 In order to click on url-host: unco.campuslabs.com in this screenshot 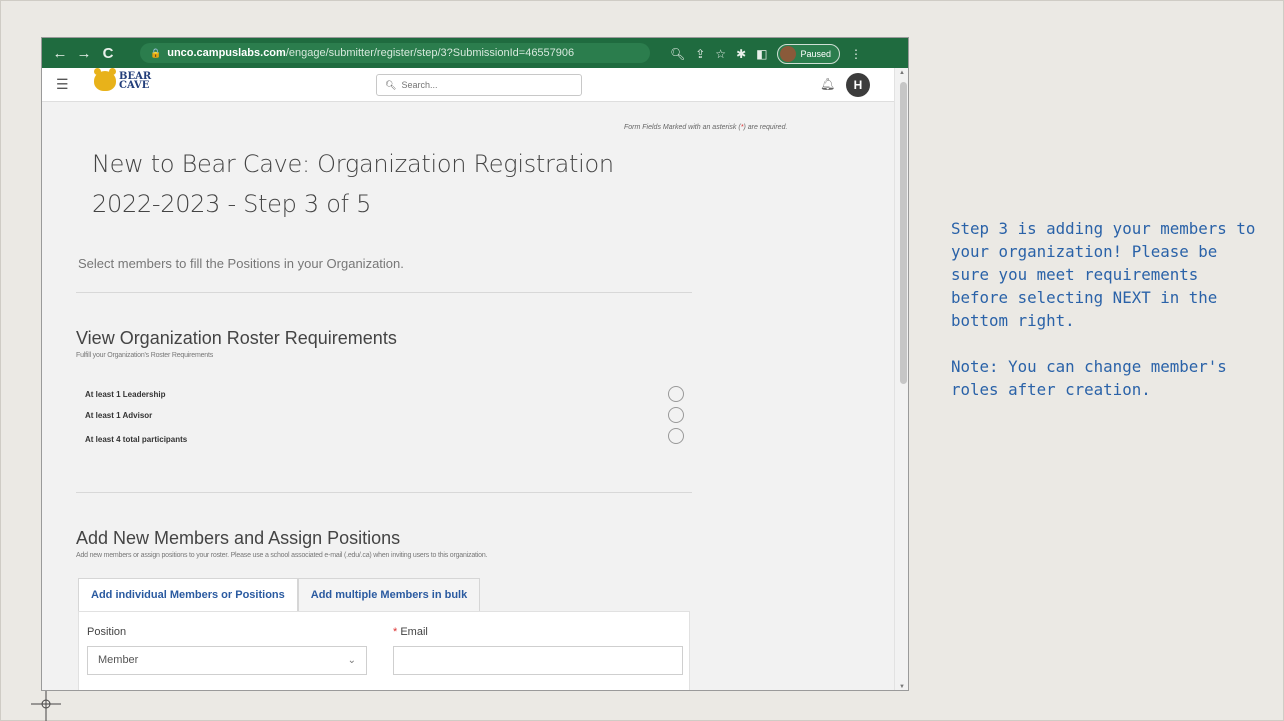, I will do `click(226, 53)`.